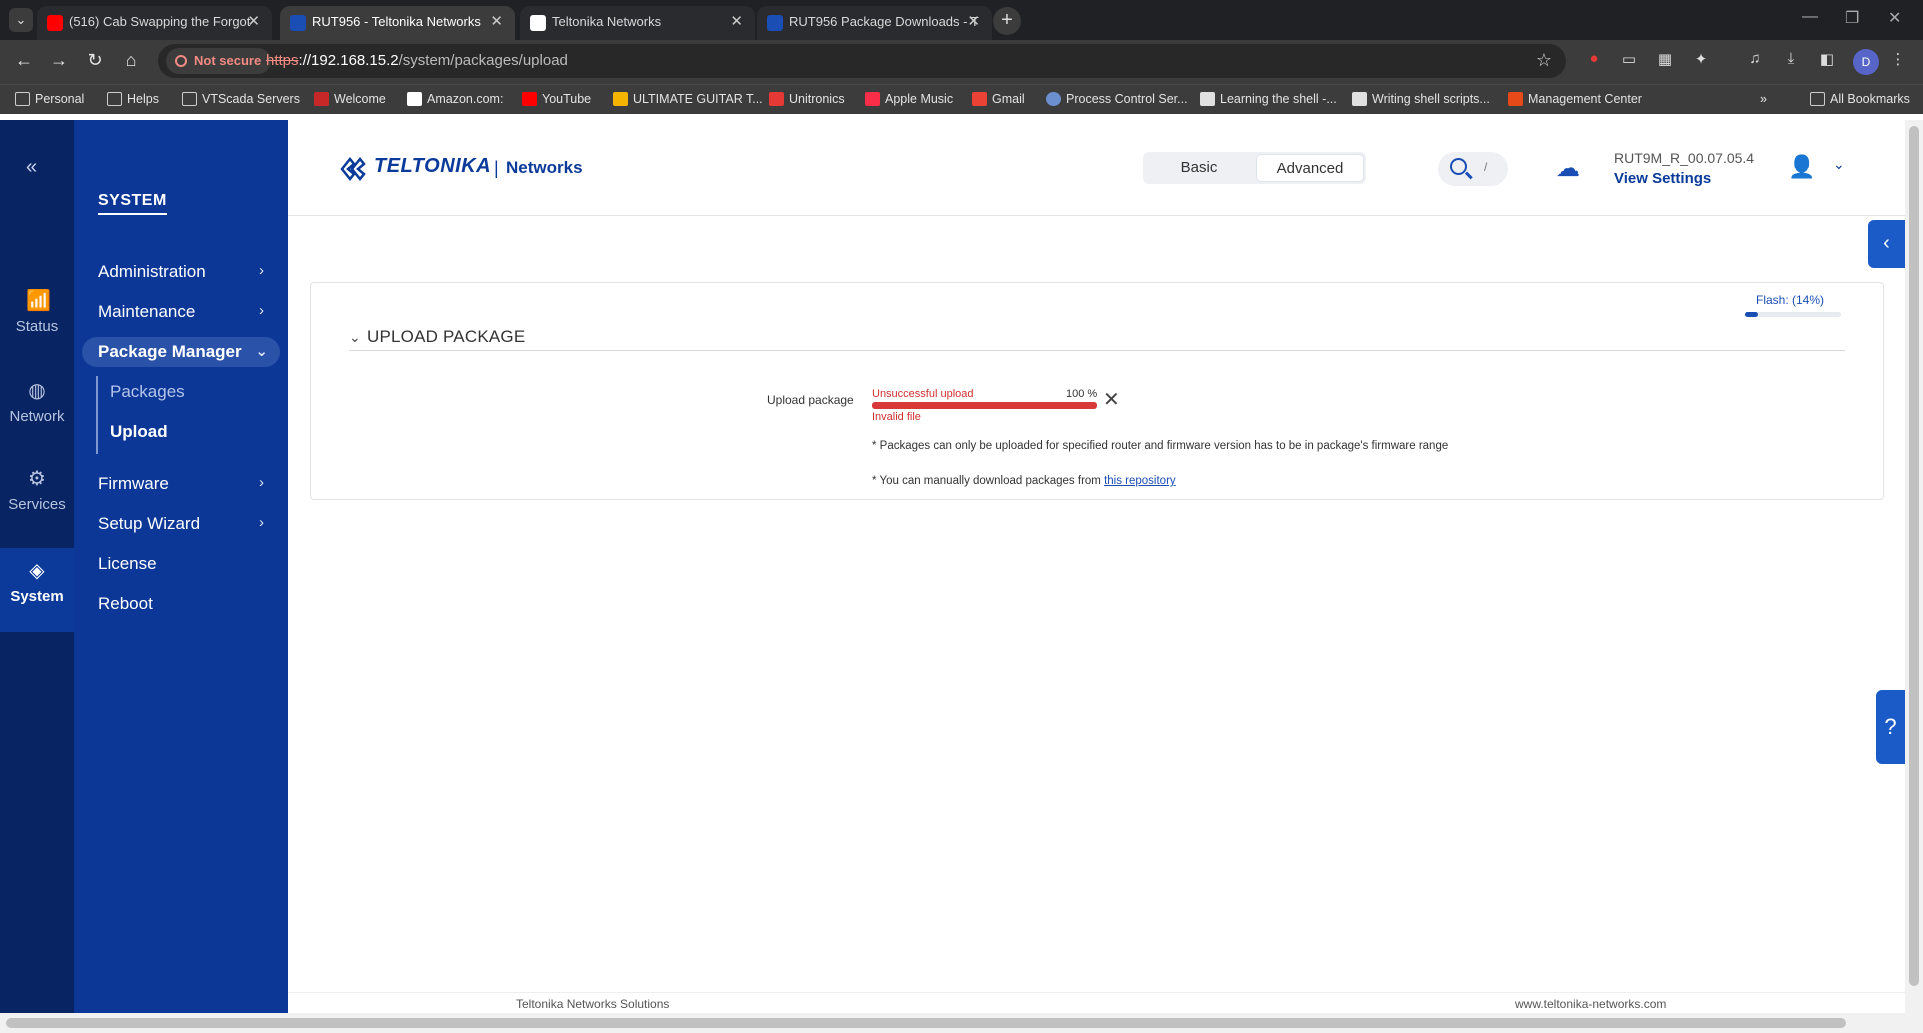  Describe the element at coordinates (1827, 61) in the screenshot. I see `side-panel-icon: ◧` at that location.